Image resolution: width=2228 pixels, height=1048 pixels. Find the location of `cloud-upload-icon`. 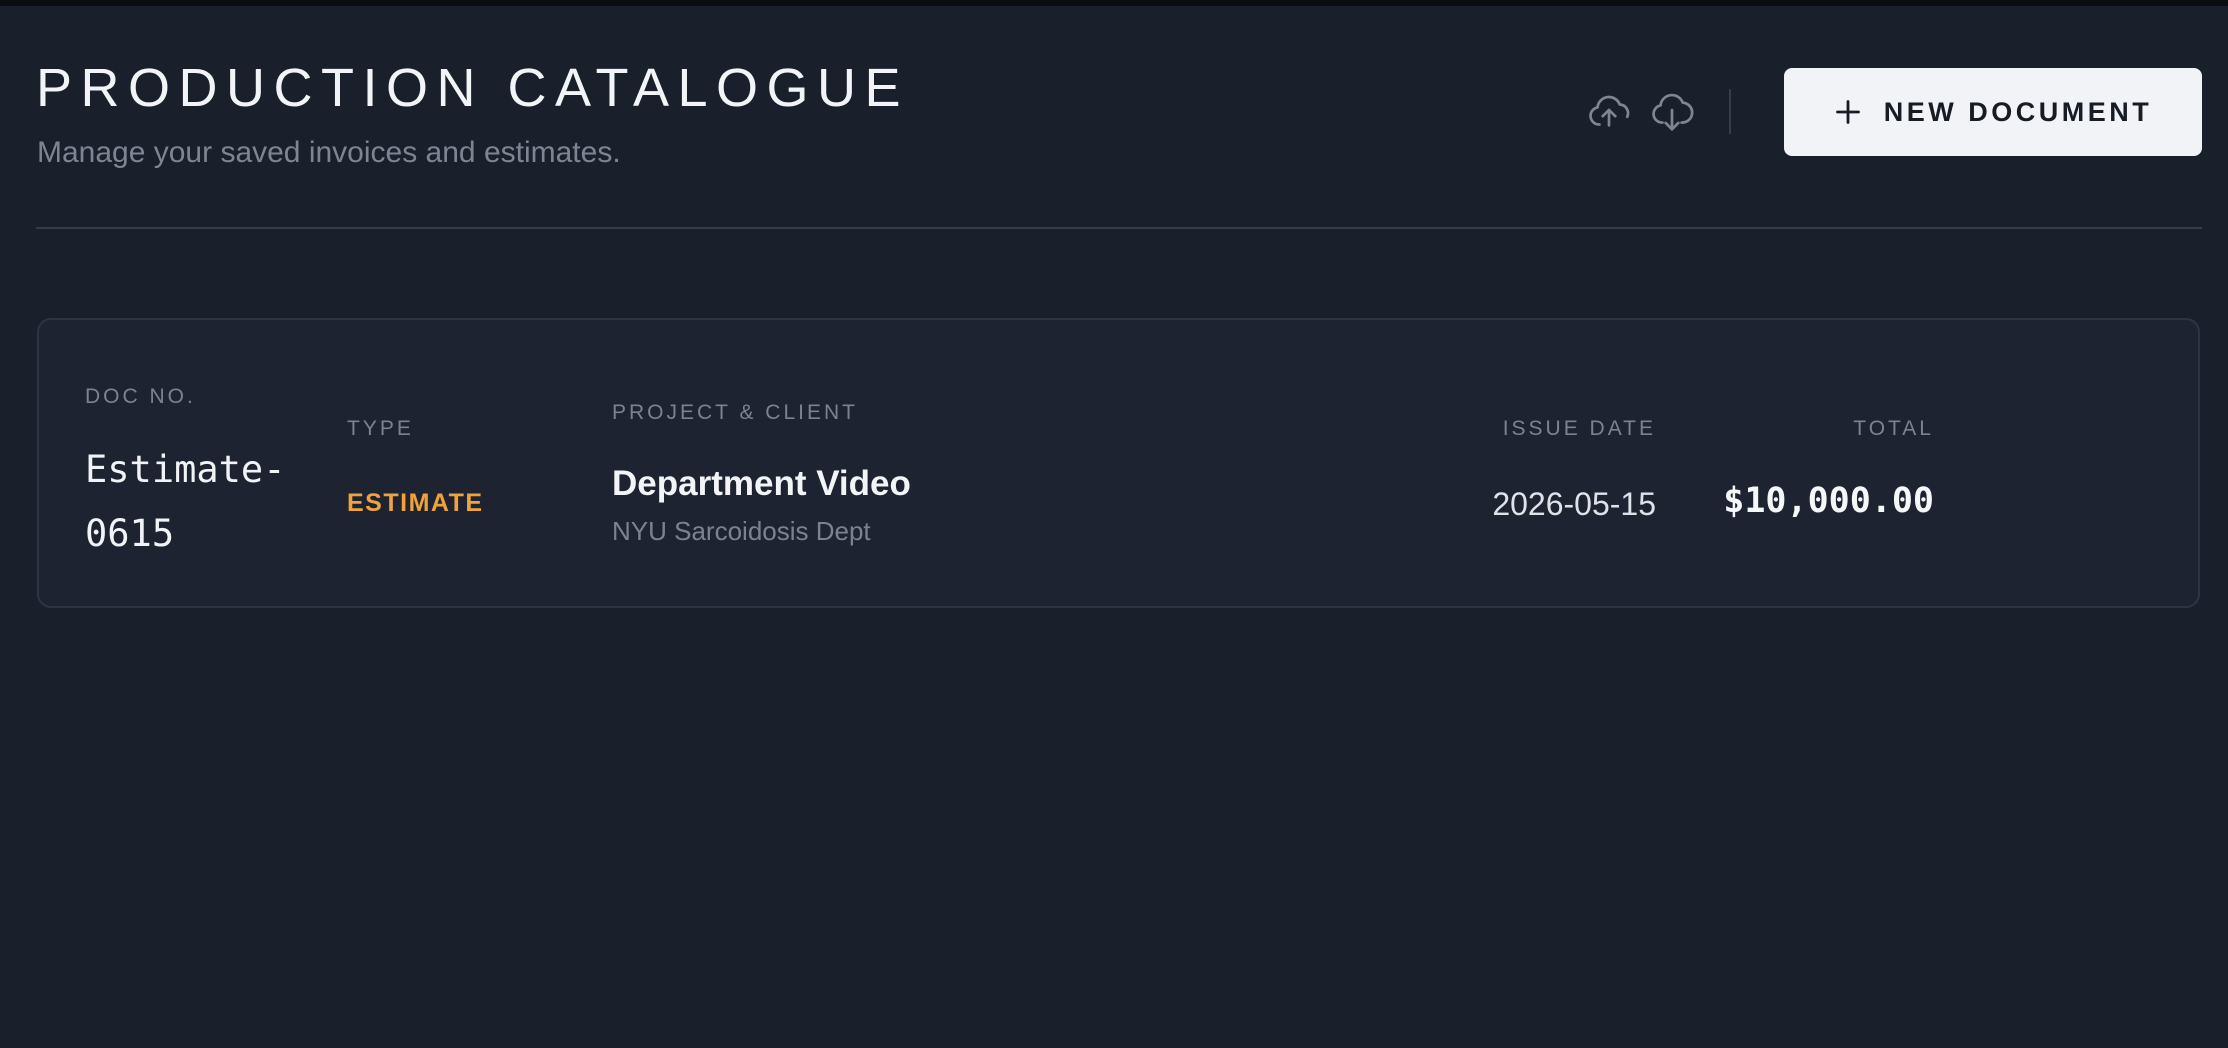

cloud-upload-icon is located at coordinates (1609, 111).